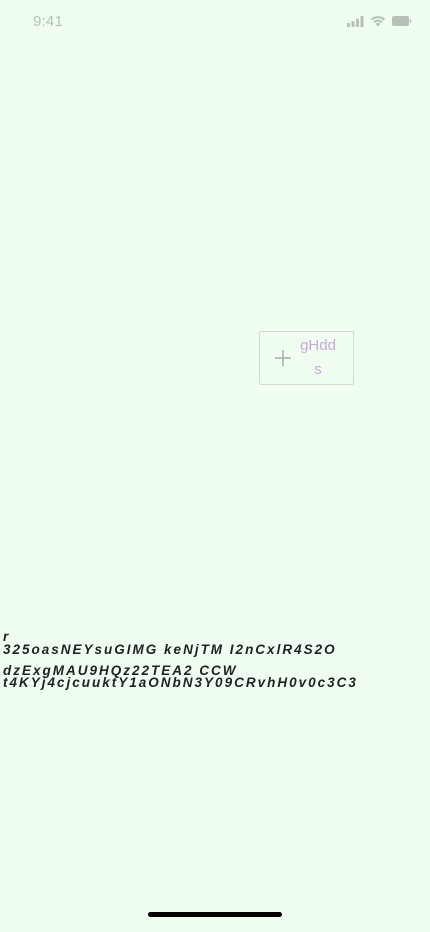 Image resolution: width=430 pixels, height=932 pixels. What do you see at coordinates (180, 682) in the screenshot?
I see `text-line: t4KYj4cjcuuktY1aONbN3Y09CRvhH0v0c3C3` at bounding box center [180, 682].